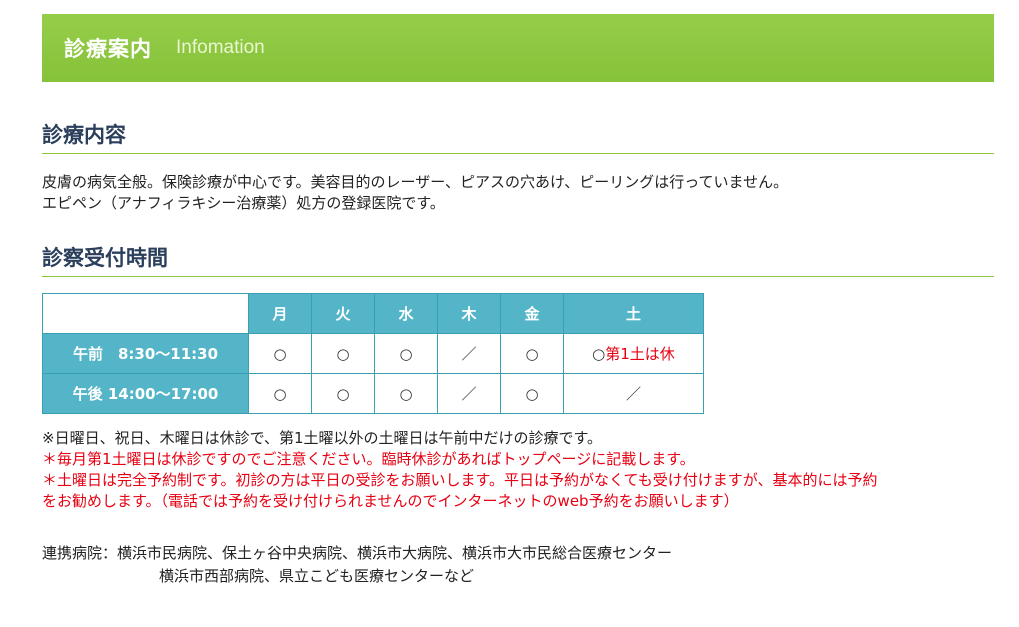 Image resolution: width=1019 pixels, height=627 pixels. What do you see at coordinates (343, 393) in the screenshot?
I see `afternoon-tue: ○` at bounding box center [343, 393].